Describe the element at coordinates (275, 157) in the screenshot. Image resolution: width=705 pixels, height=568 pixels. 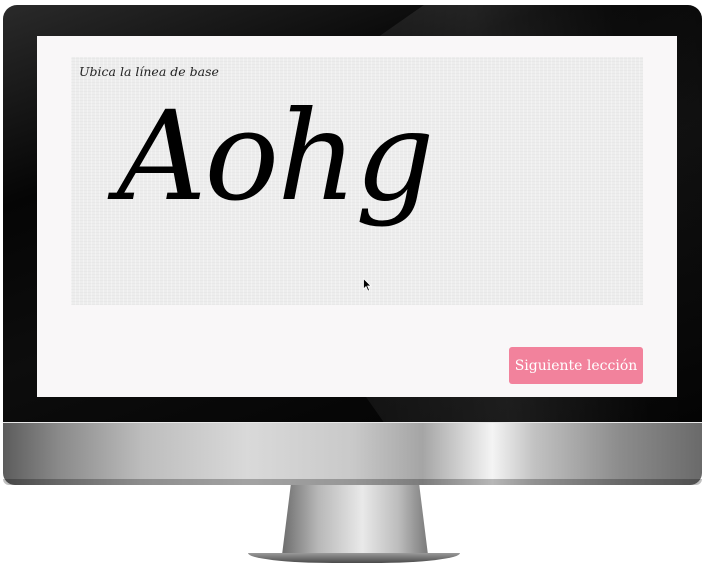
I see `type-specimen: Aohg` at that location.